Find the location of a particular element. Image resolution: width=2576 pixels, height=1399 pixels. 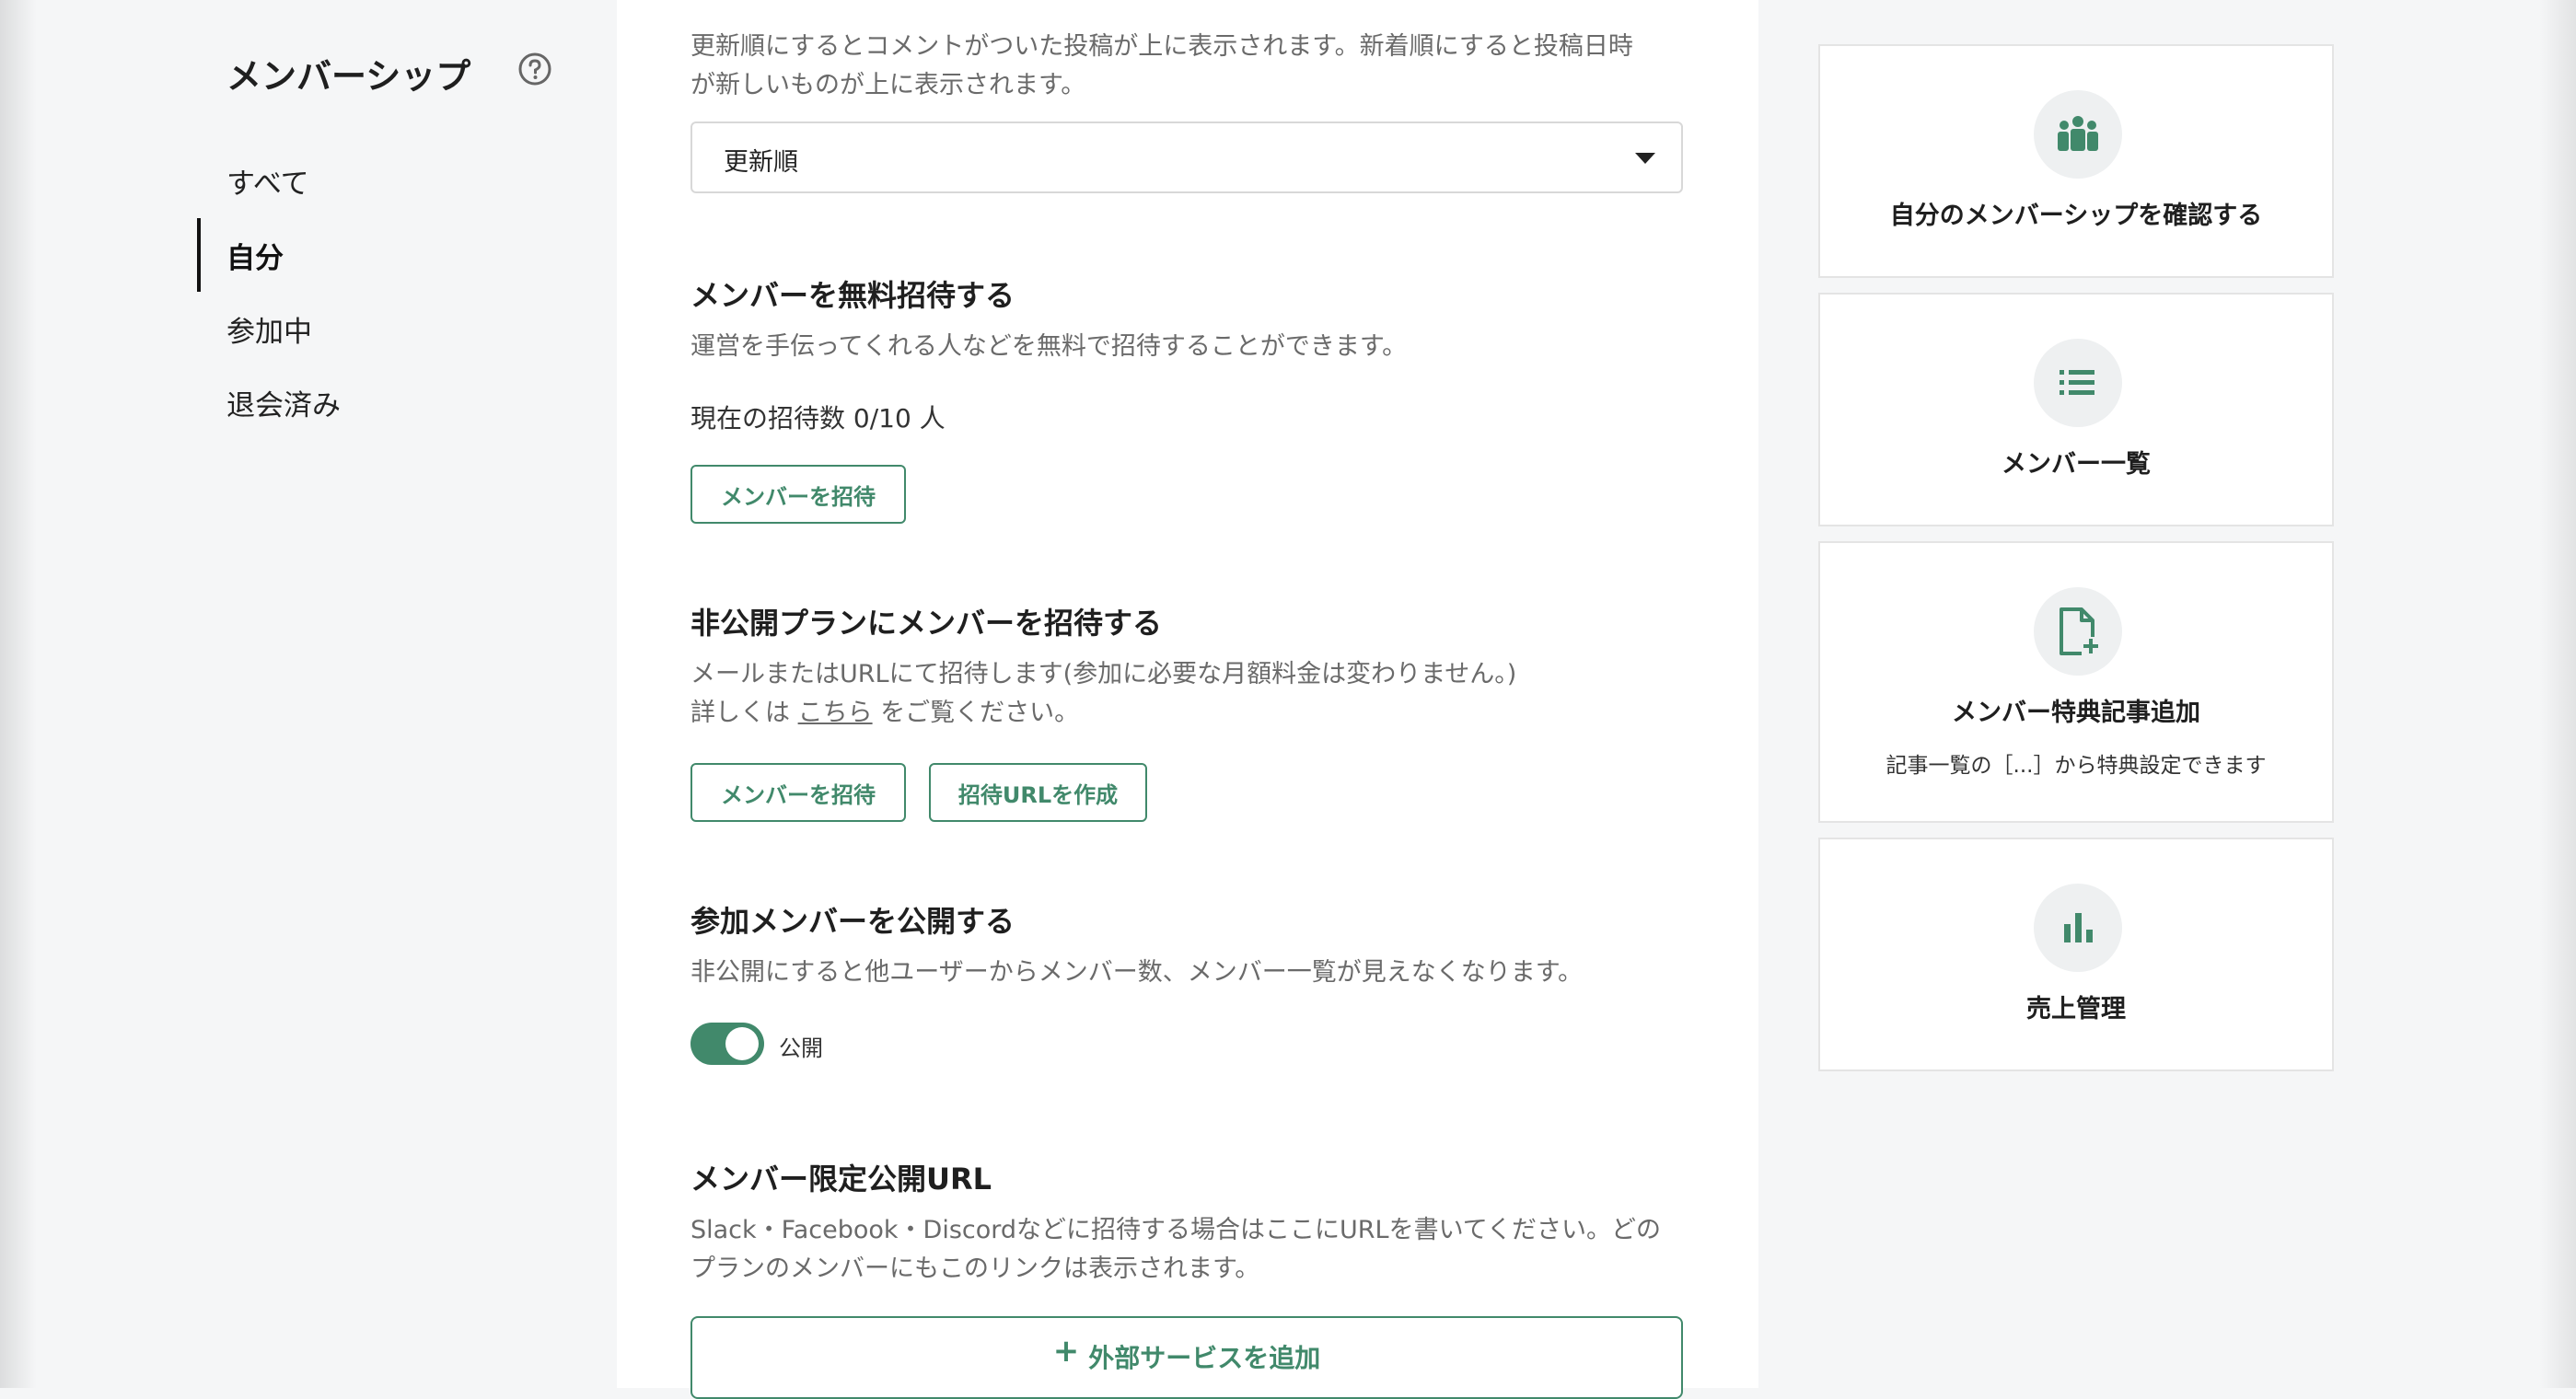

sidebar-item-all: すべて is located at coordinates (267, 181).